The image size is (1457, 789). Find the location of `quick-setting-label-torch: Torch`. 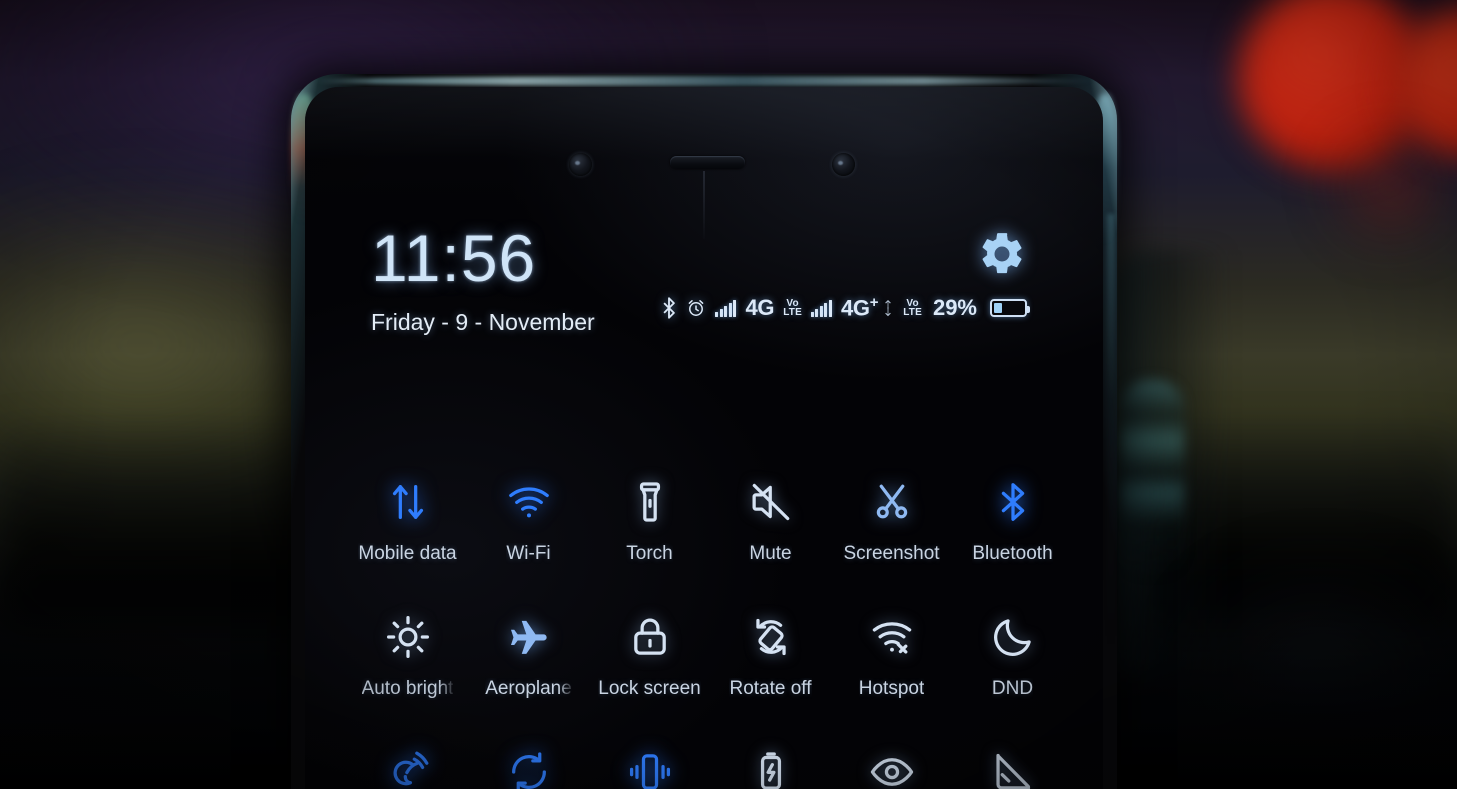

quick-setting-label-torch: Torch is located at coordinates (649, 553).